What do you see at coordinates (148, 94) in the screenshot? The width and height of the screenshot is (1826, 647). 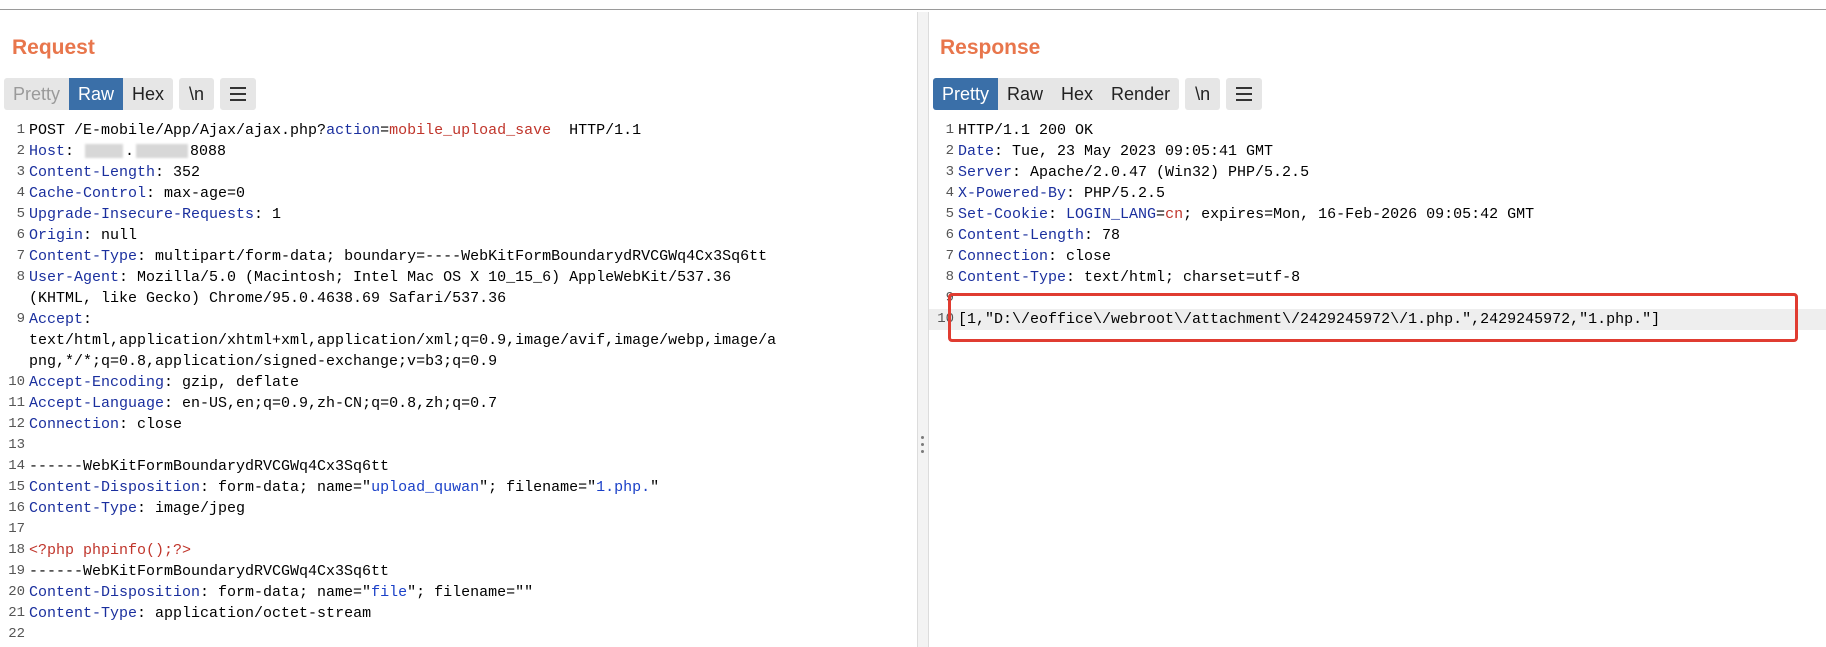 I see `request-tab-hex: Hex` at bounding box center [148, 94].